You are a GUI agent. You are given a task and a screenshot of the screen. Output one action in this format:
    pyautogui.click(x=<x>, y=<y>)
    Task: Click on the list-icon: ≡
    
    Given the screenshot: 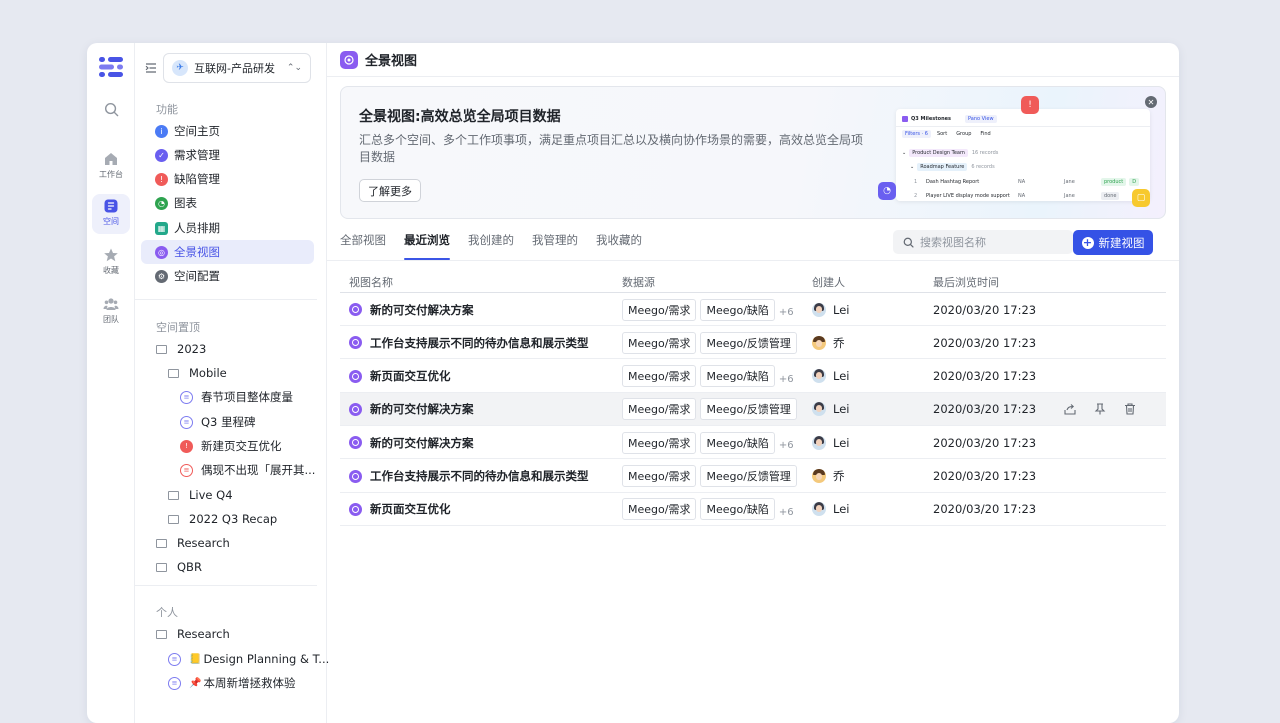 What is the action you would take?
    pyautogui.click(x=186, y=397)
    